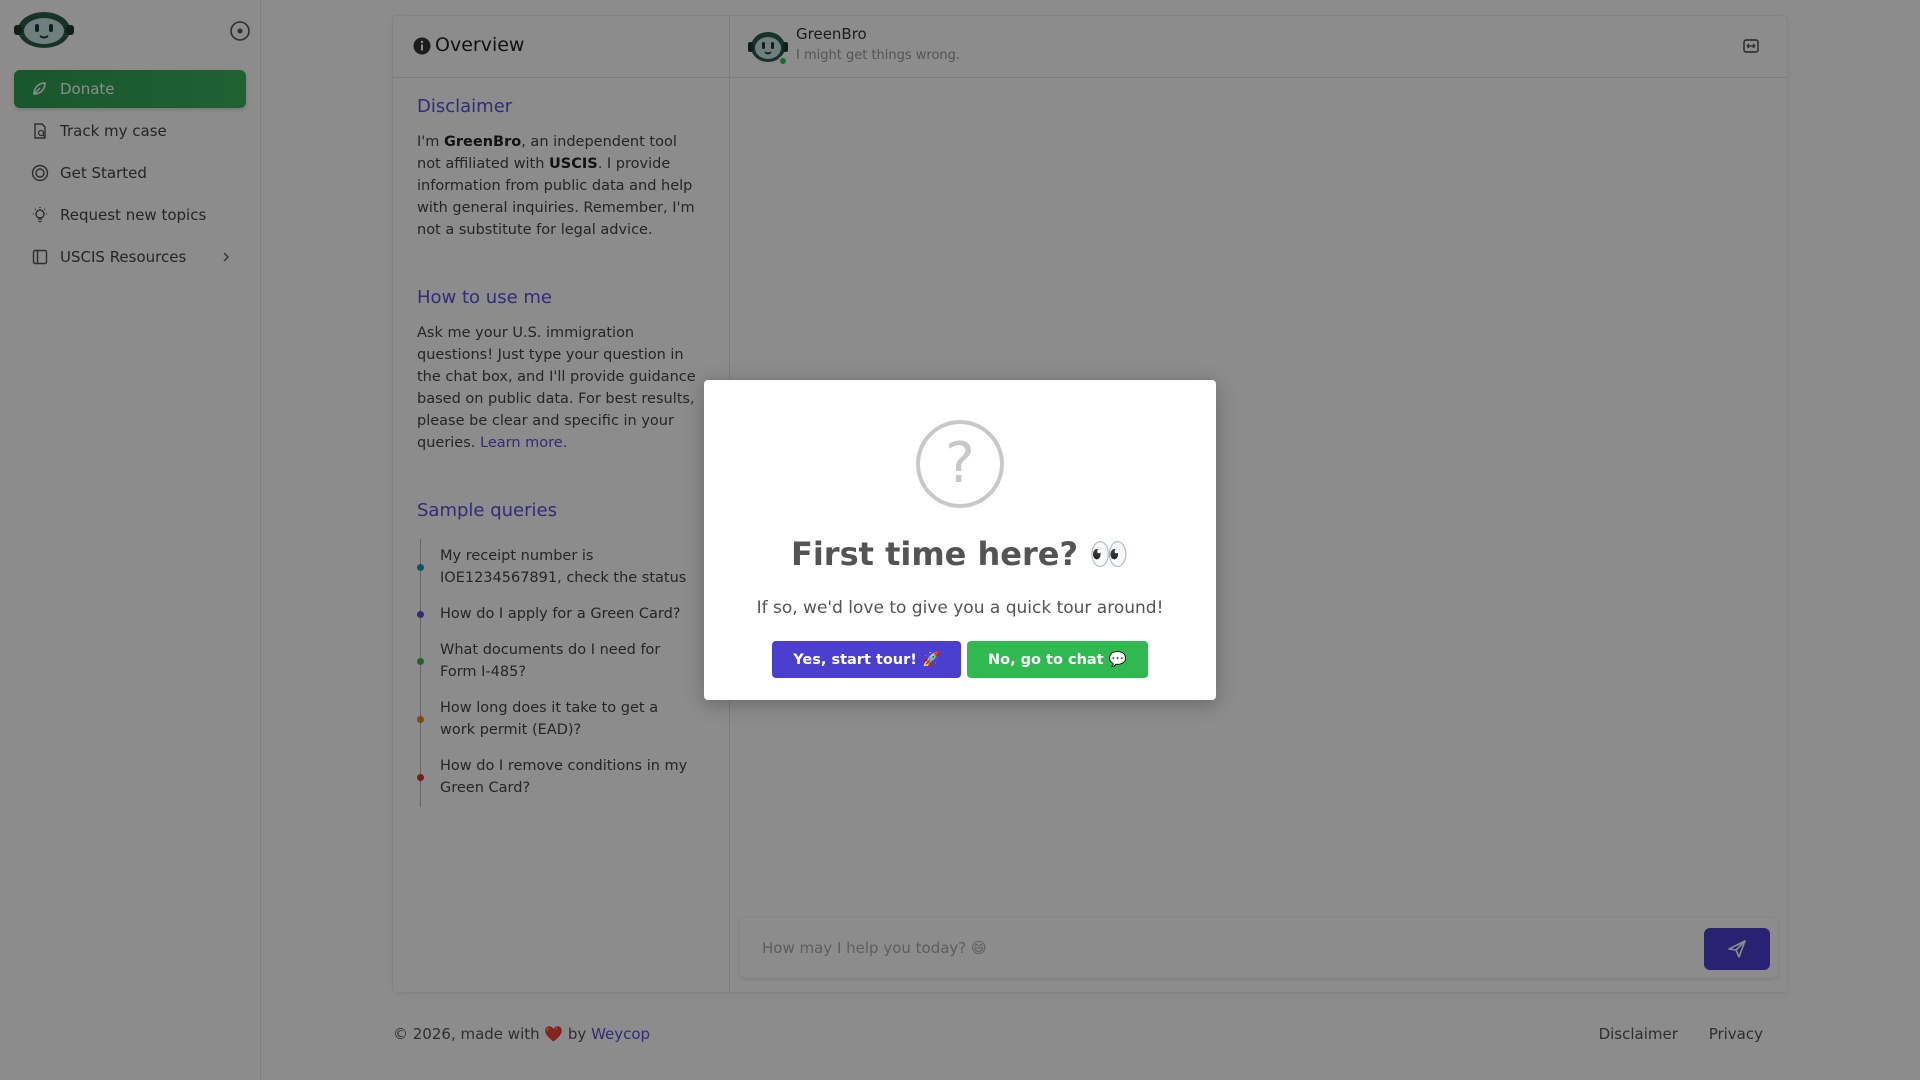 The width and height of the screenshot is (1920, 1080). Describe the element at coordinates (1057, 659) in the screenshot. I see `go-to-chat-button: No, go to chat 💬` at that location.